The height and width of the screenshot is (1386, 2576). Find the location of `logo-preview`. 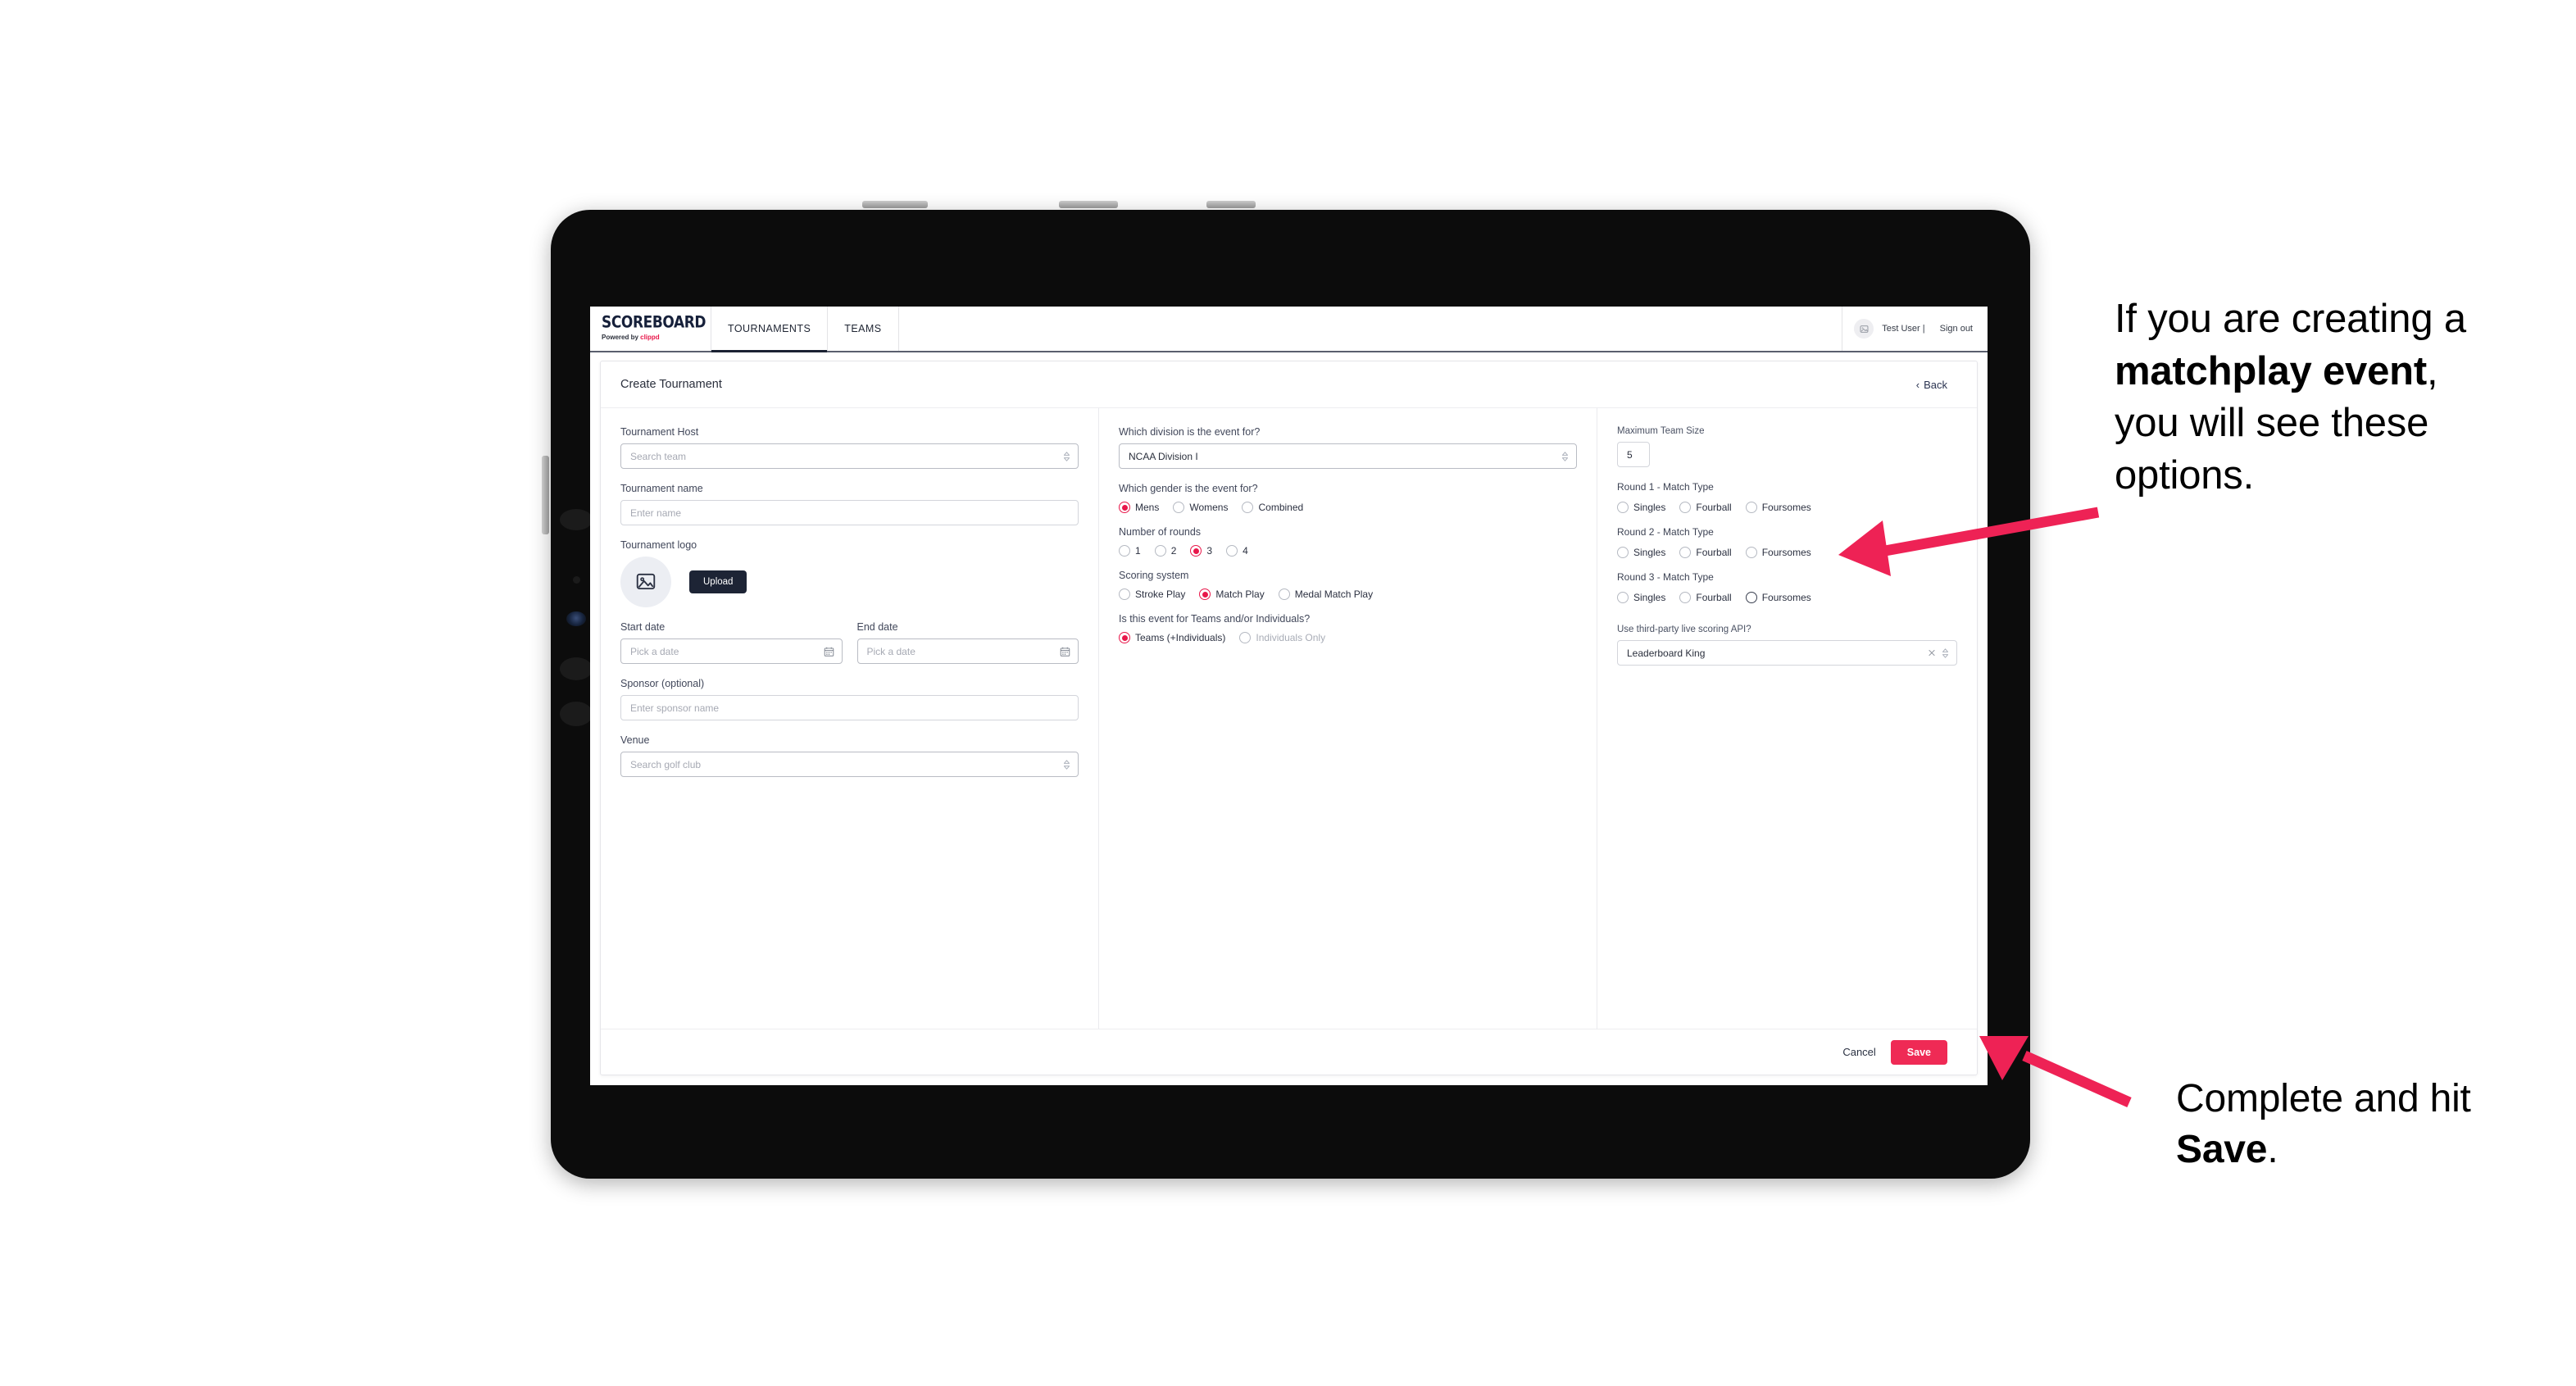

logo-preview is located at coordinates (645, 582).